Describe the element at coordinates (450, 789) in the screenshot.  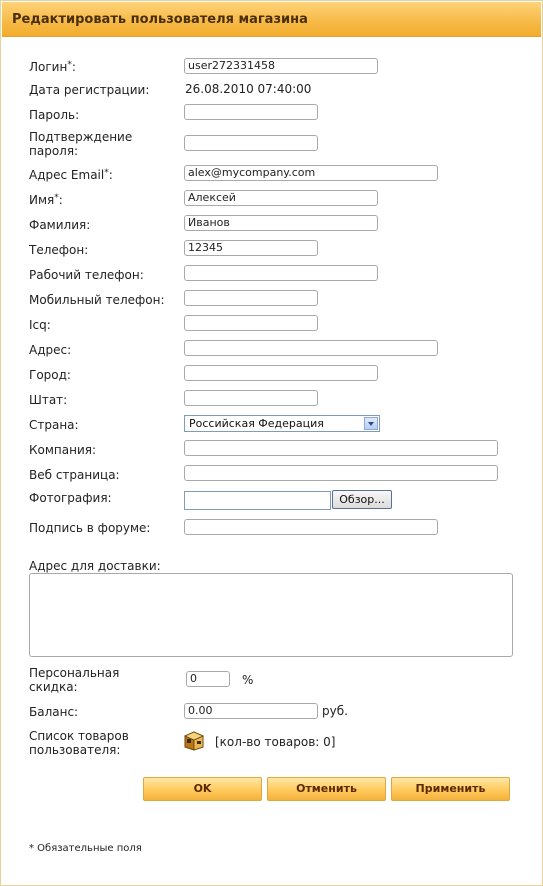
I see `apply-button: Применить` at that location.